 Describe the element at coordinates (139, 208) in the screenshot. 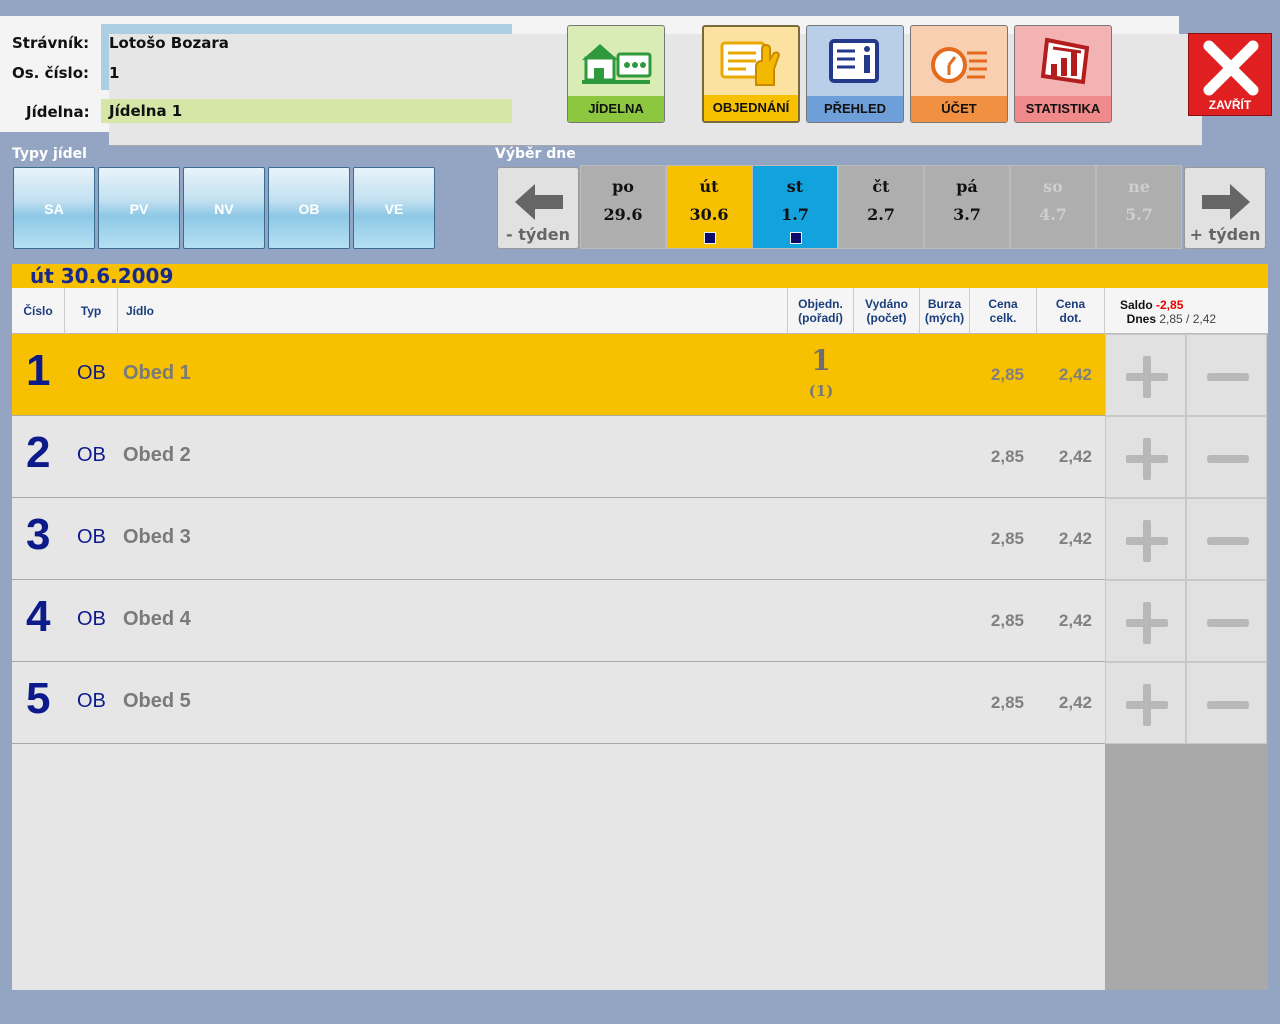

I see `type-button-pv: PV` at that location.